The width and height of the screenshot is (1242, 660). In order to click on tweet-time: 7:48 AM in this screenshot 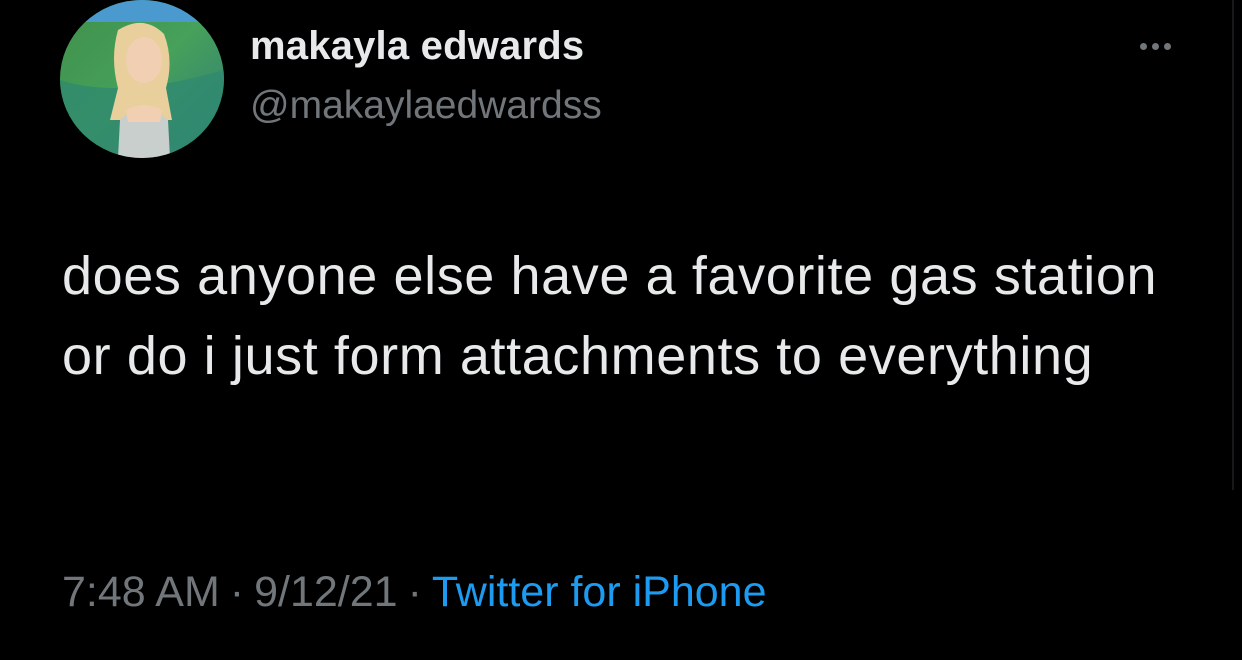, I will do `click(141, 592)`.